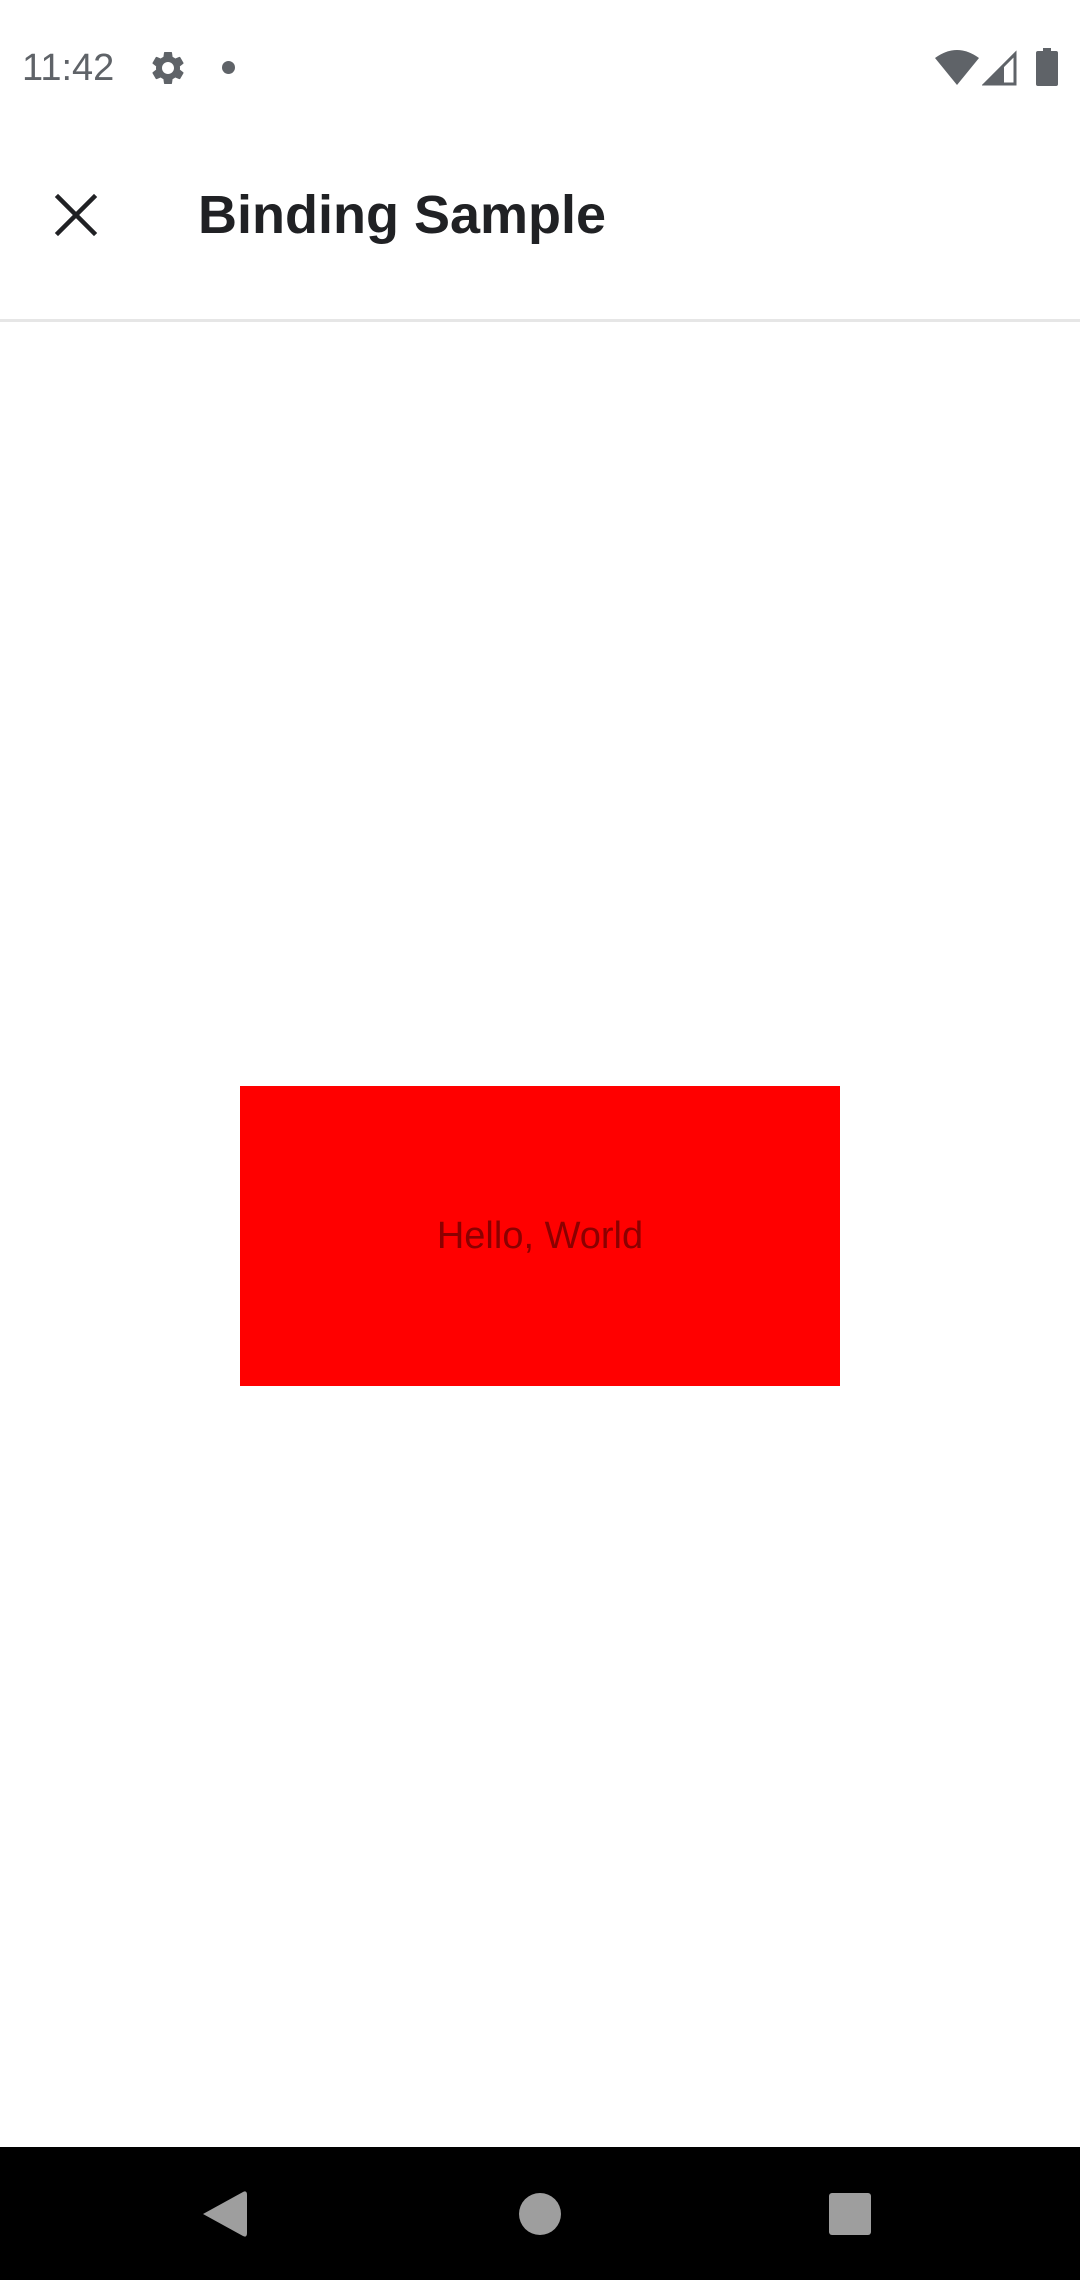 The image size is (1080, 2280). I want to click on close-button, so click(76, 215).